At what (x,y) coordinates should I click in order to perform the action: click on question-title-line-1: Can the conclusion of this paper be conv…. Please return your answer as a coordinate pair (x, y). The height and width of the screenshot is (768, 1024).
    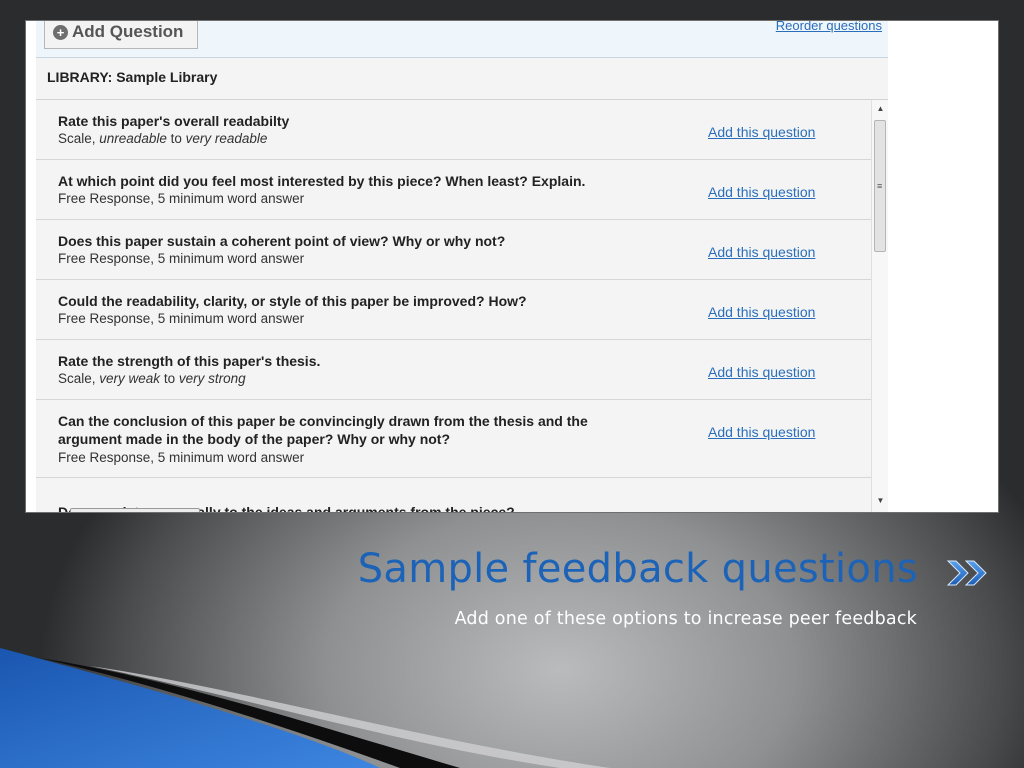
    Looking at the image, I should click on (323, 421).